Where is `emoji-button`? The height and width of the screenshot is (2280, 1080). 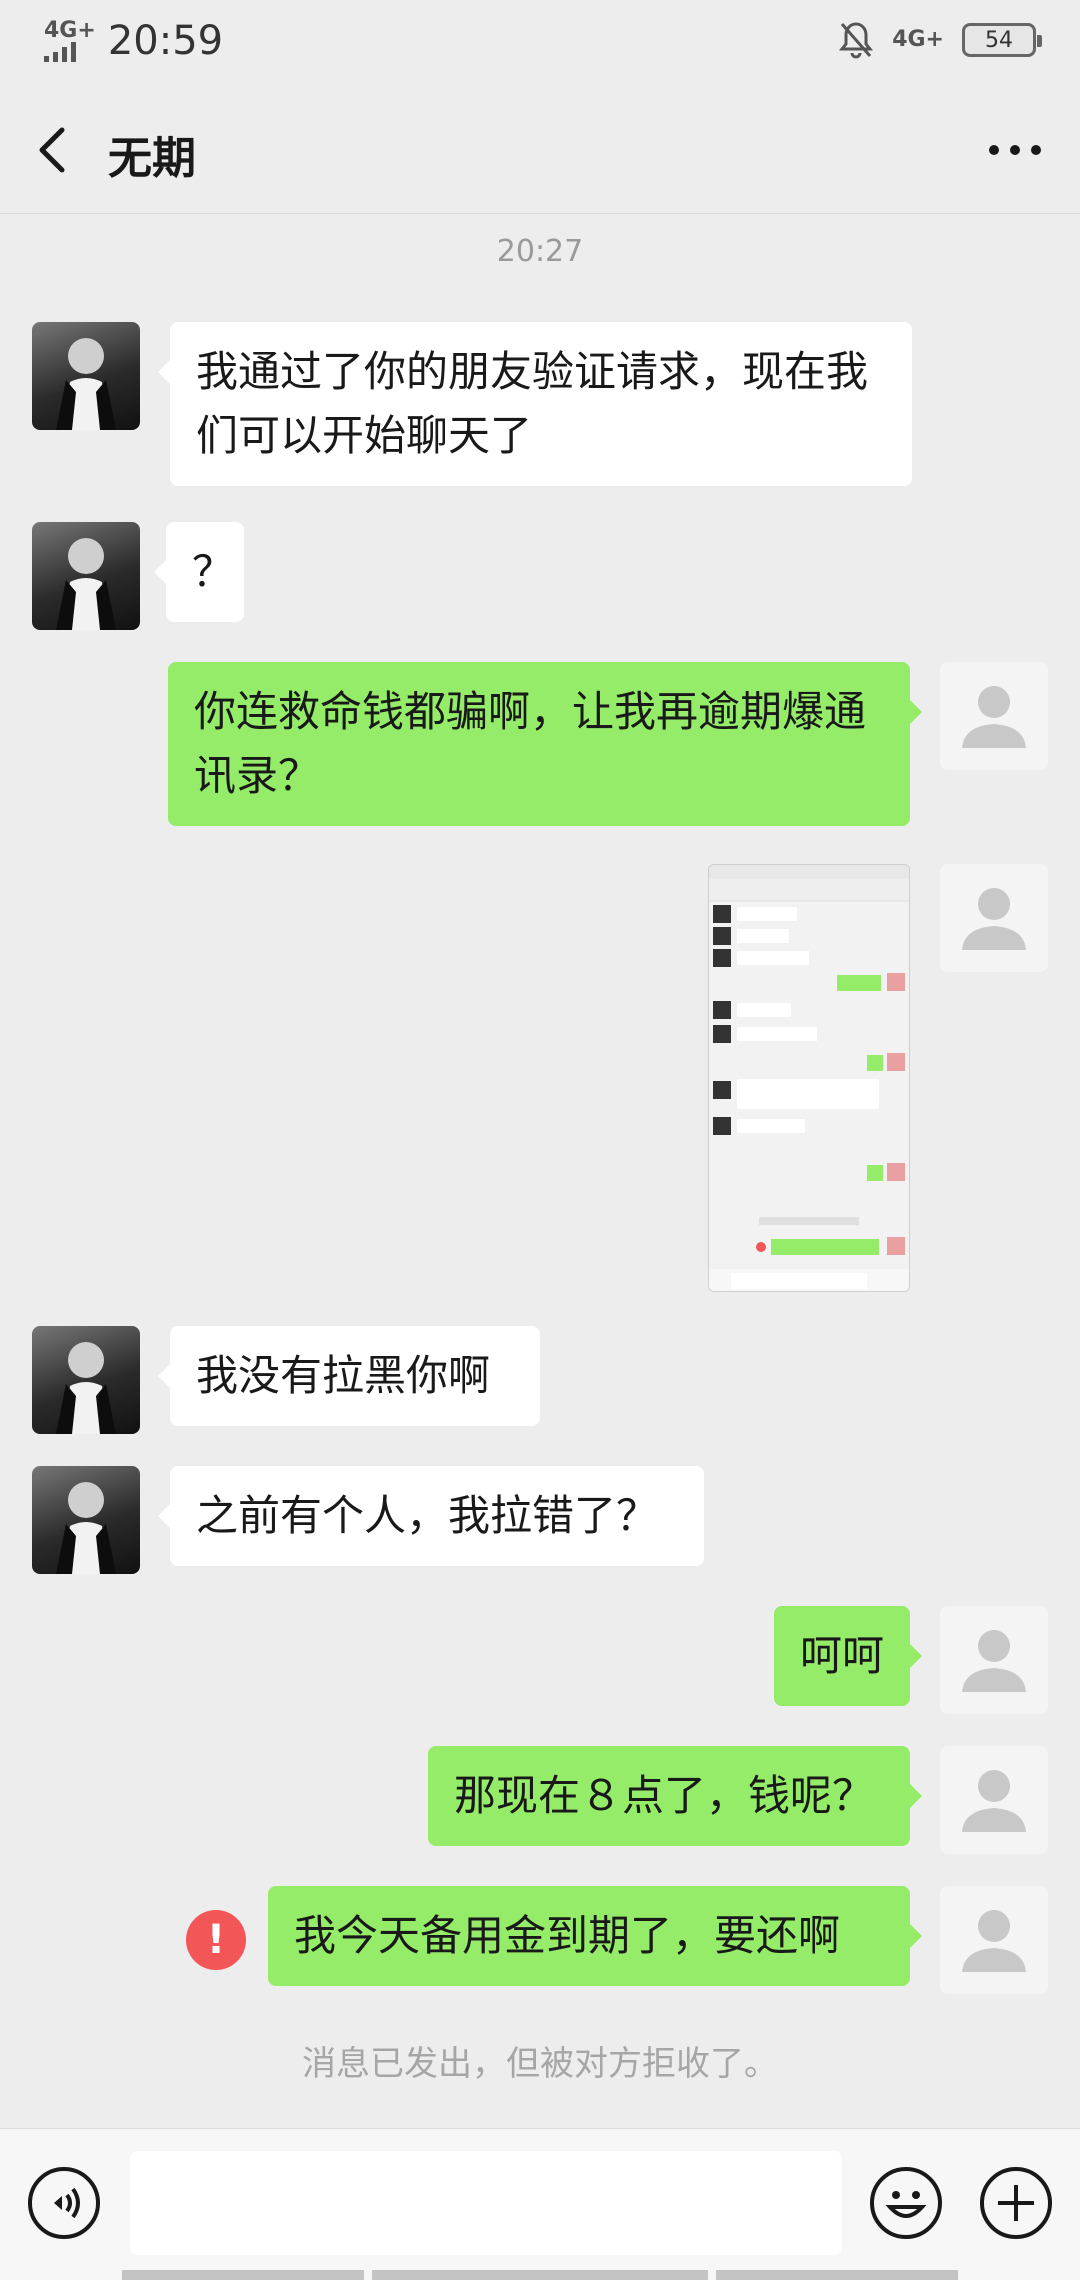
emoji-button is located at coordinates (906, 2203).